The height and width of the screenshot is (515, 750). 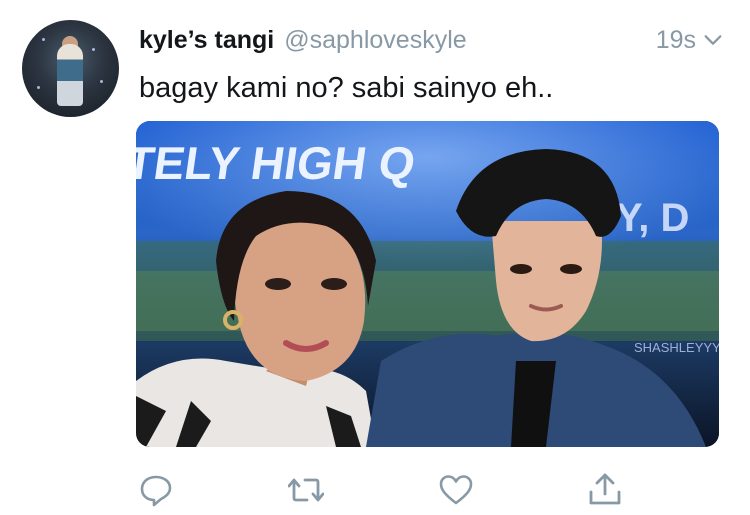 I want to click on timestamp: 19s, so click(x=676, y=40).